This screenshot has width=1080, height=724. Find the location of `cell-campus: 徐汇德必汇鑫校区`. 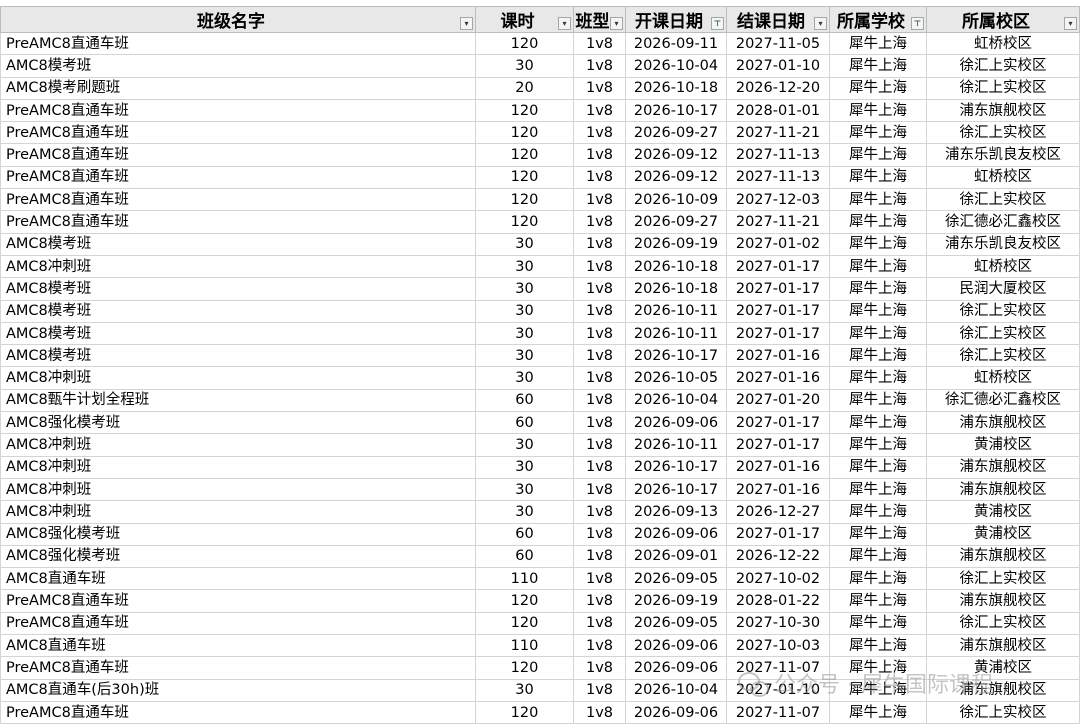

cell-campus: 徐汇德必汇鑫校区 is located at coordinates (1003, 400).